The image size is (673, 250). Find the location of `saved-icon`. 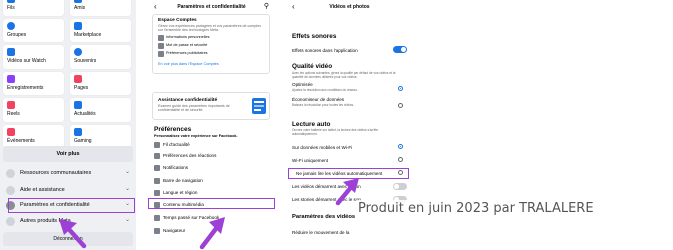

saved-icon is located at coordinates (11, 78).